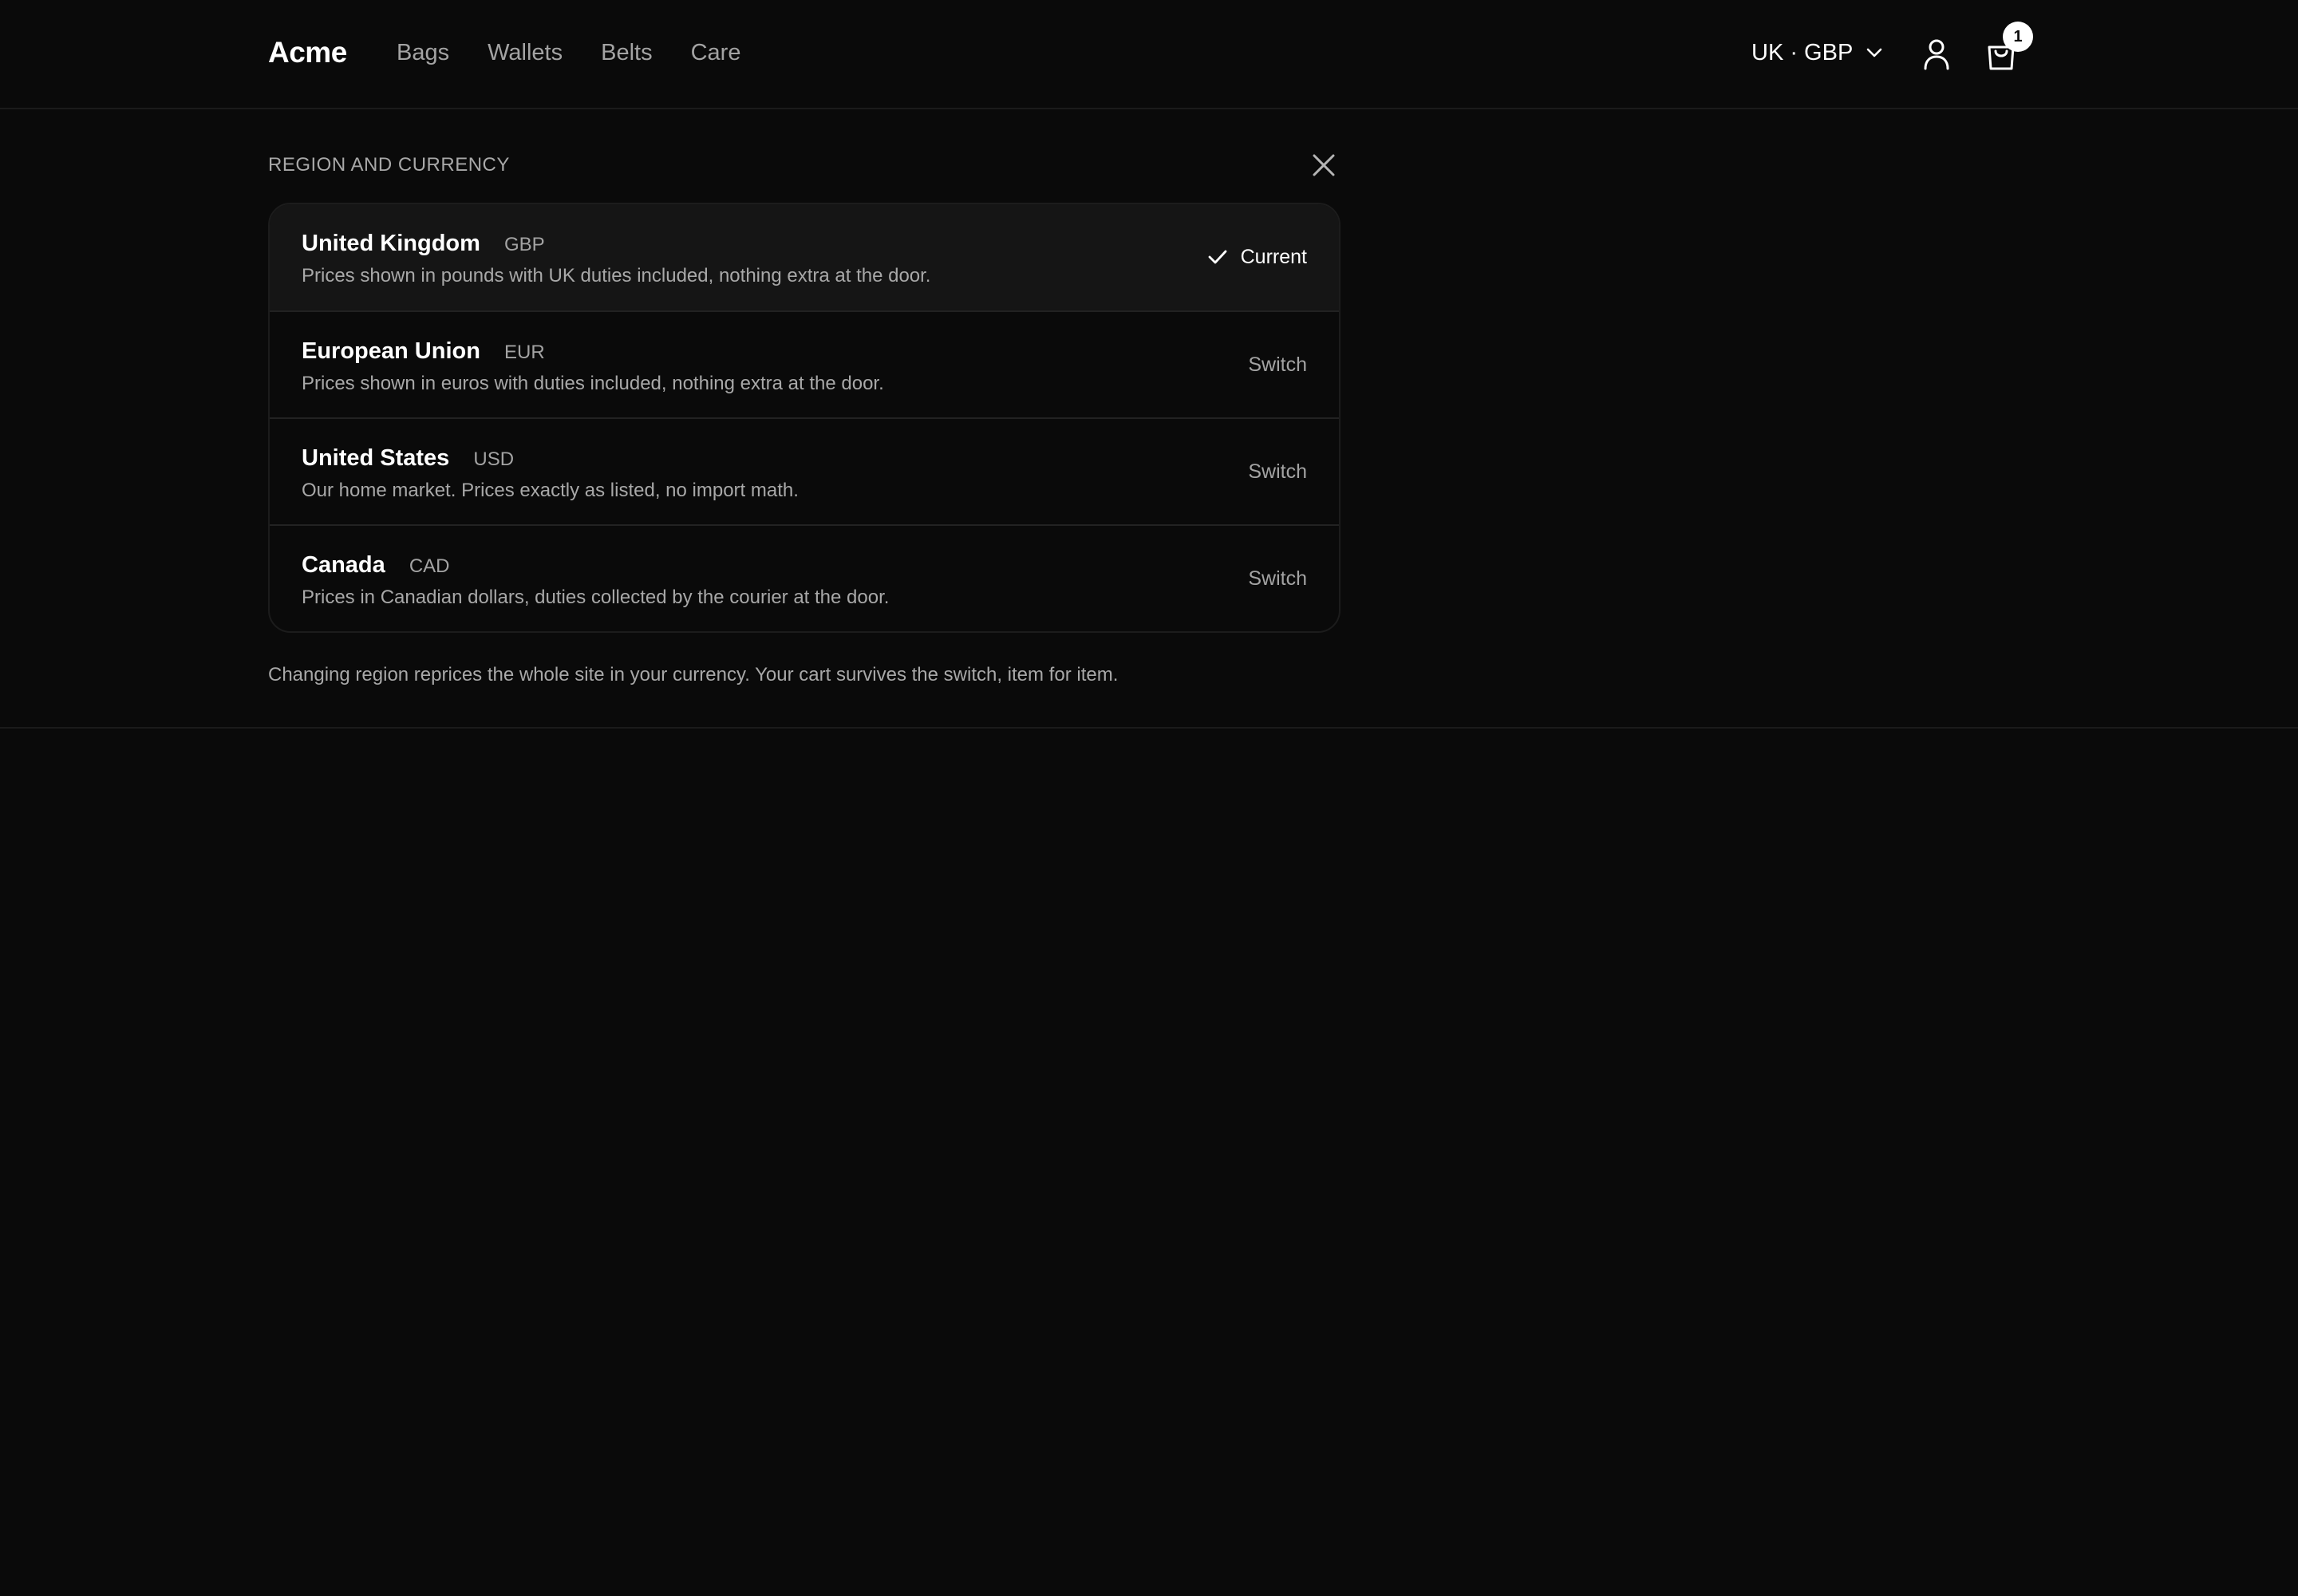 Image resolution: width=2298 pixels, height=1596 pixels. Describe the element at coordinates (627, 52) in the screenshot. I see `nav-item-belts: Belts` at that location.